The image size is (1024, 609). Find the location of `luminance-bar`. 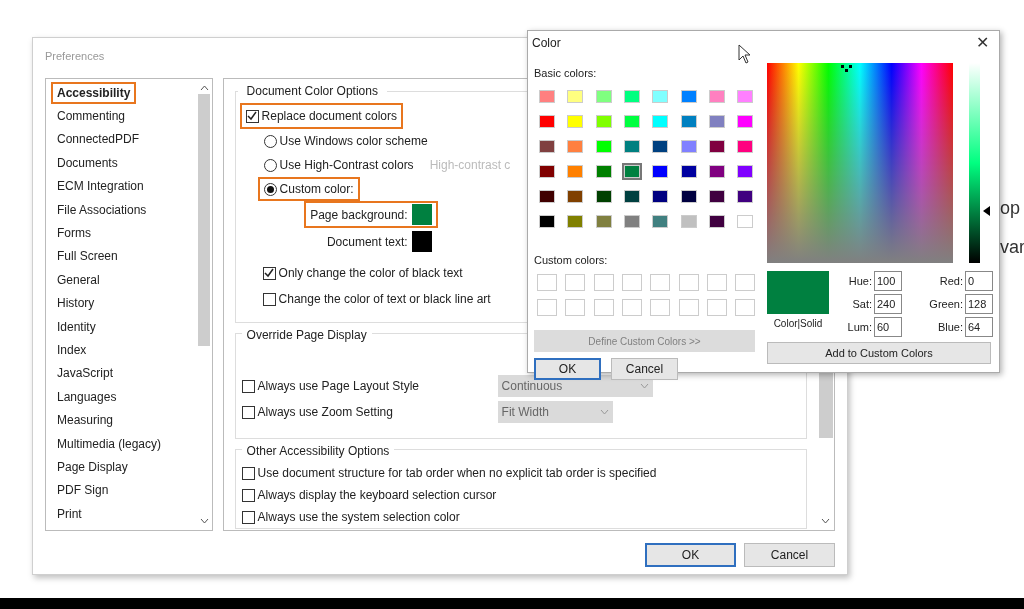

luminance-bar is located at coordinates (974, 163).